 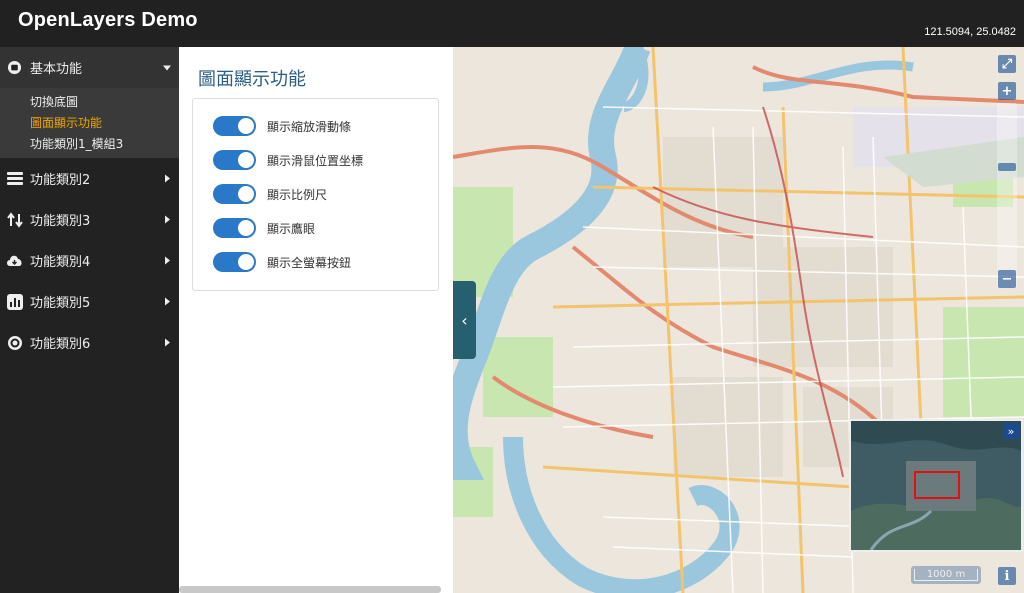 I want to click on scale-line: 1000 m, so click(x=946, y=575).